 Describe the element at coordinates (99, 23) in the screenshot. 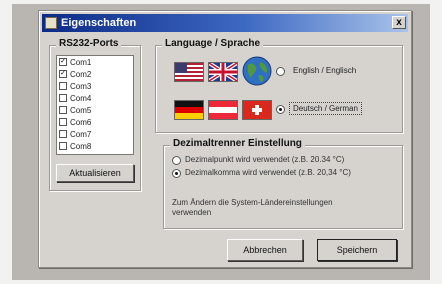

I see `window-title: Eigenschaften` at that location.